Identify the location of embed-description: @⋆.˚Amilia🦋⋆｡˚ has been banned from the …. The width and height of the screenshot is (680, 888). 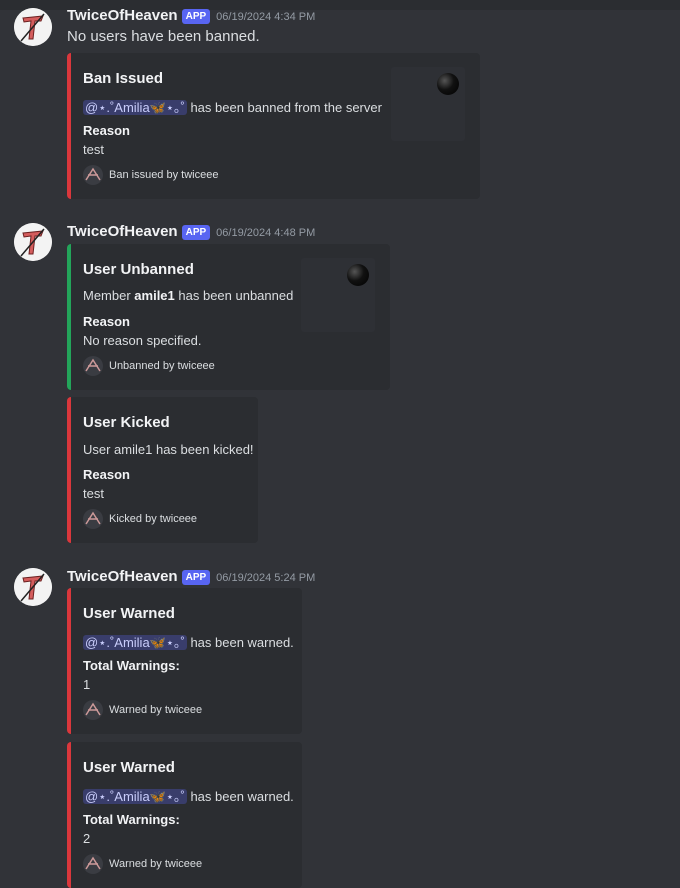
(232, 106).